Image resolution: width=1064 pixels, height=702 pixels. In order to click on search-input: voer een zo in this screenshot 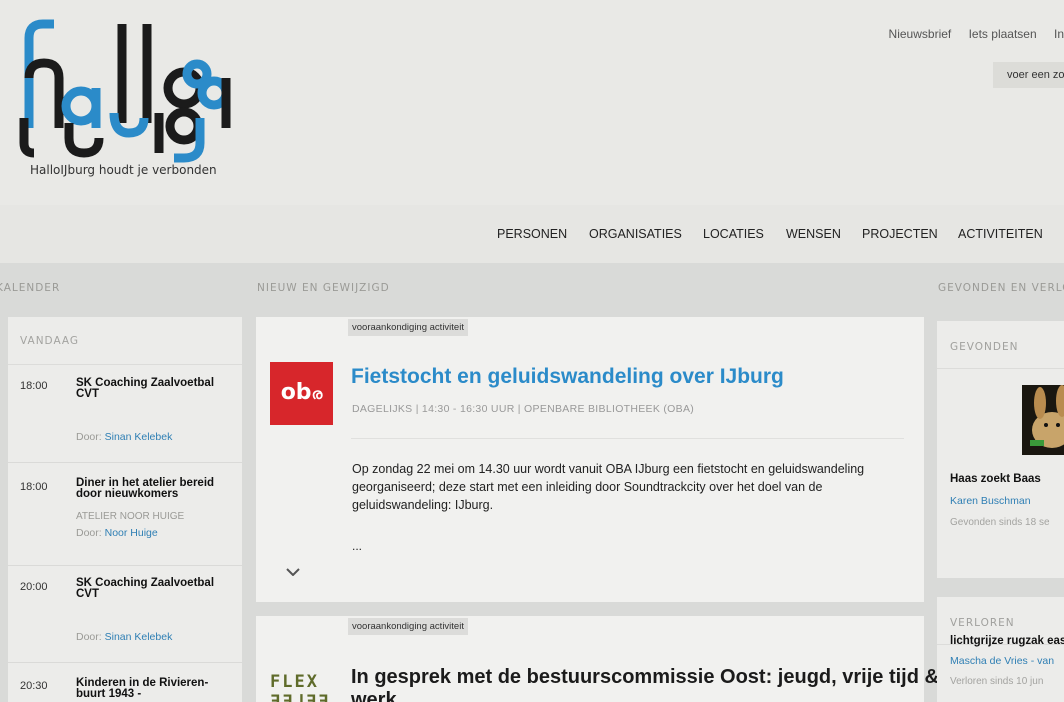, I will do `click(1028, 75)`.